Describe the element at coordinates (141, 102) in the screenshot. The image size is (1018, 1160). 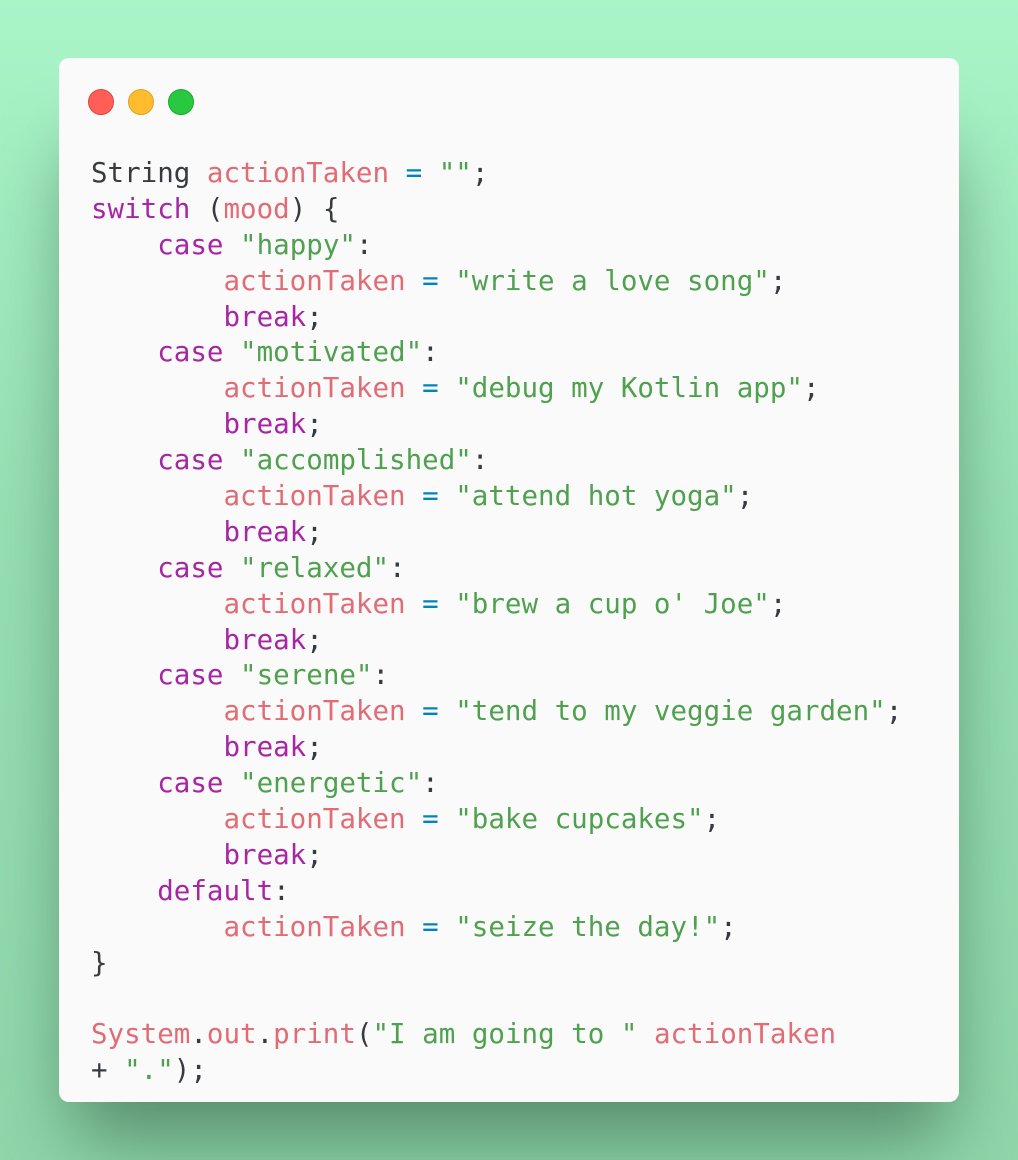
I see `minimize-dot-icon` at that location.